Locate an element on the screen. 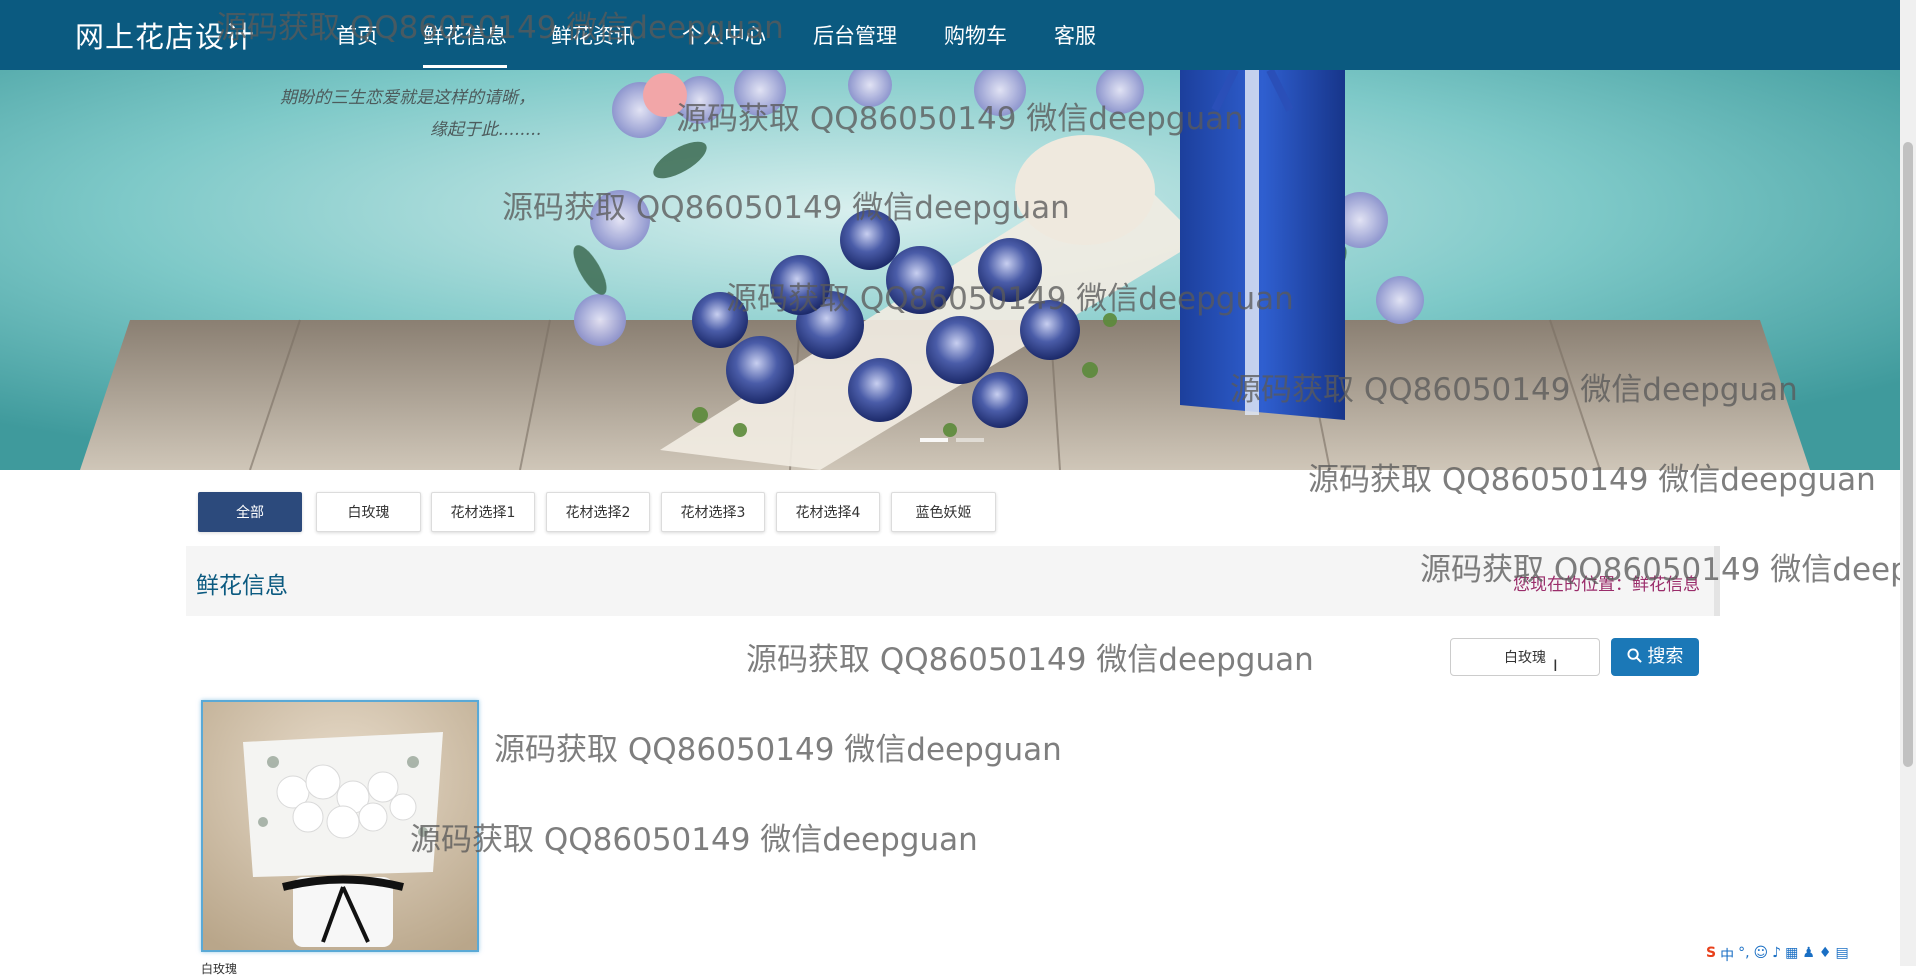 This screenshot has height=977, width=1916. search-button: 搜索 is located at coordinates (1655, 657).